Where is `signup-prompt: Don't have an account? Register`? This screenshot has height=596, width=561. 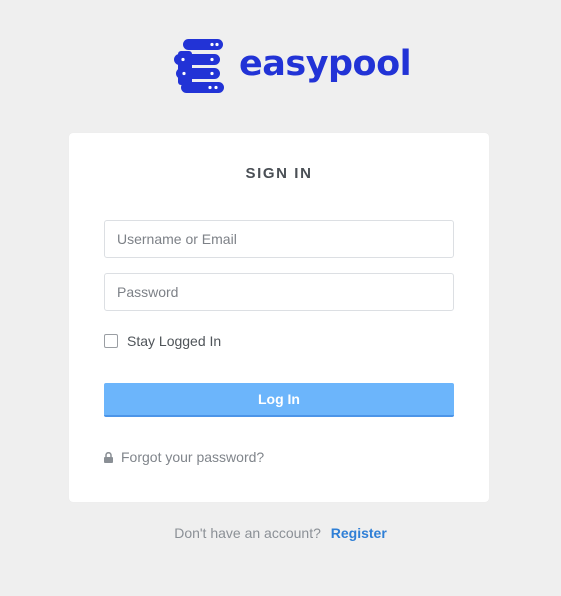 signup-prompt: Don't have an account? Register is located at coordinates (280, 533).